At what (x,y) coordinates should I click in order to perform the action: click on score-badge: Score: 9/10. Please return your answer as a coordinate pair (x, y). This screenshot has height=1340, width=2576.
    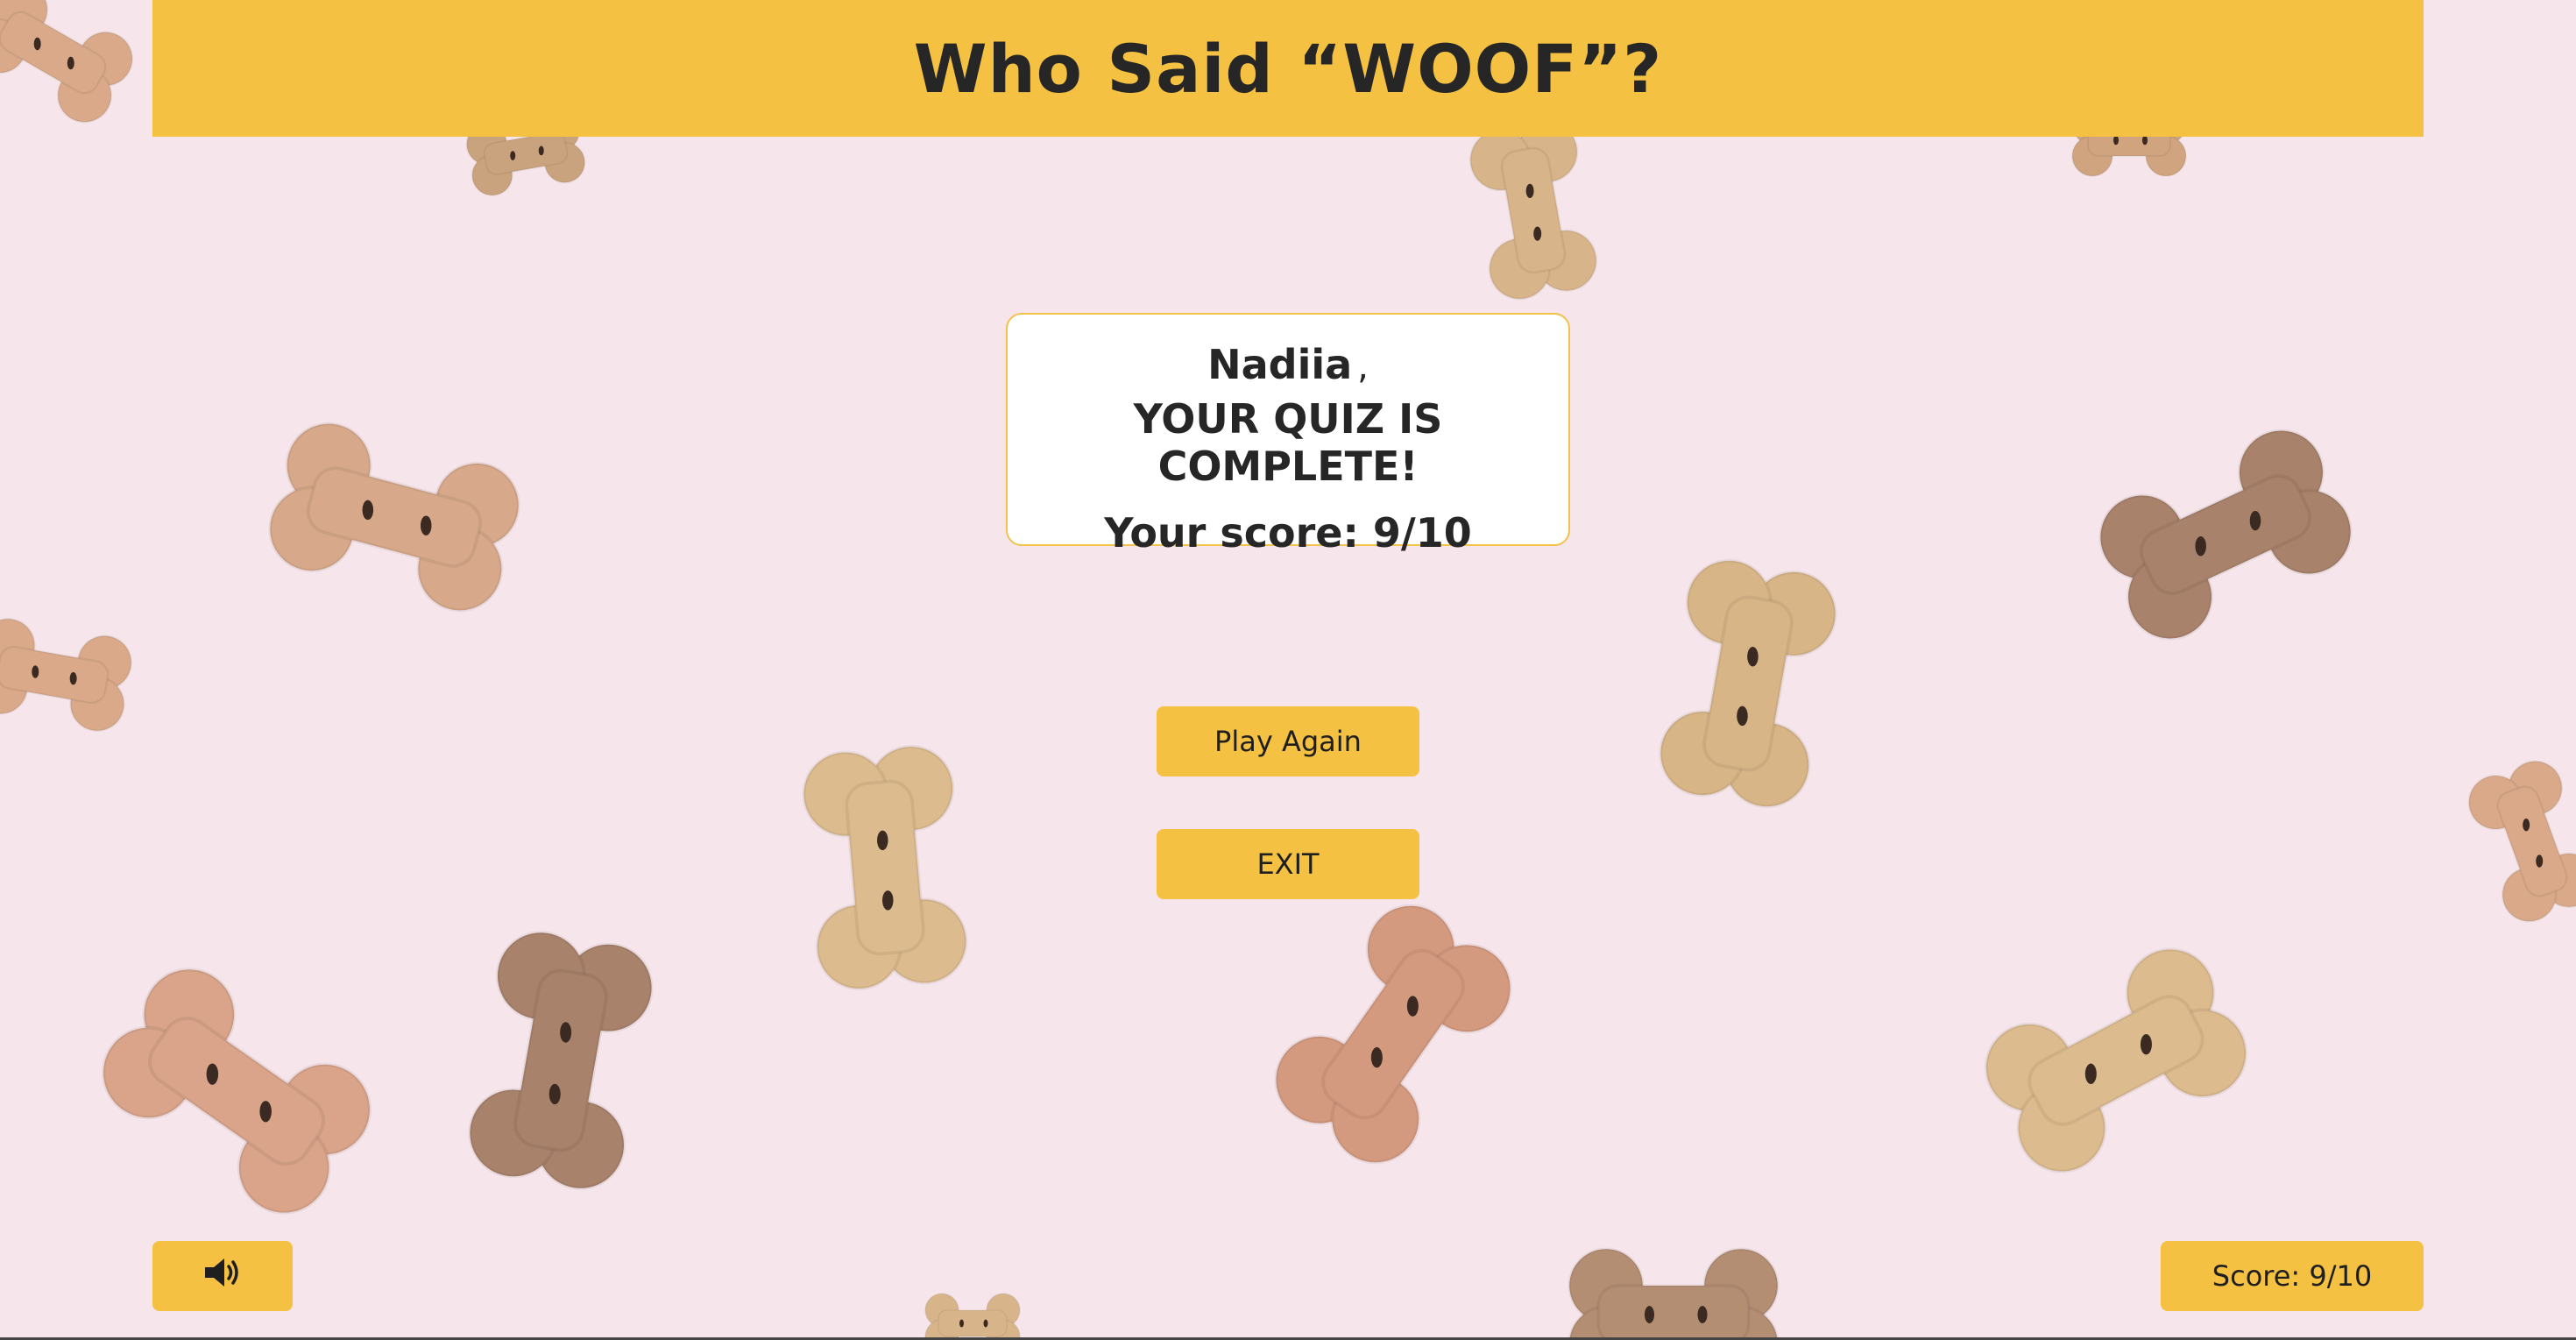
    Looking at the image, I should click on (2292, 1276).